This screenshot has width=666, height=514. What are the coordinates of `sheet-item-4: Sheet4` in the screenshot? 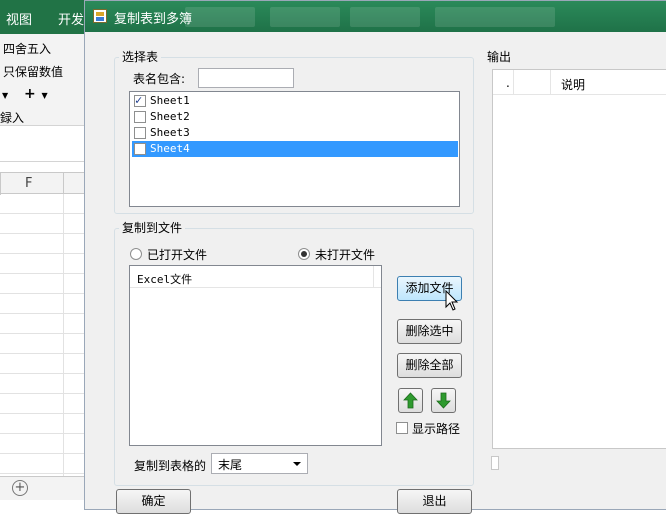 It's located at (295, 149).